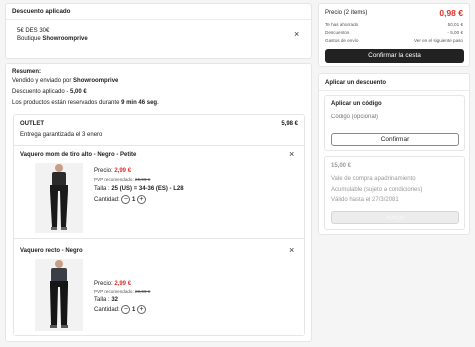 This screenshot has height=347, width=475. I want to click on size-value: 32, so click(115, 300).